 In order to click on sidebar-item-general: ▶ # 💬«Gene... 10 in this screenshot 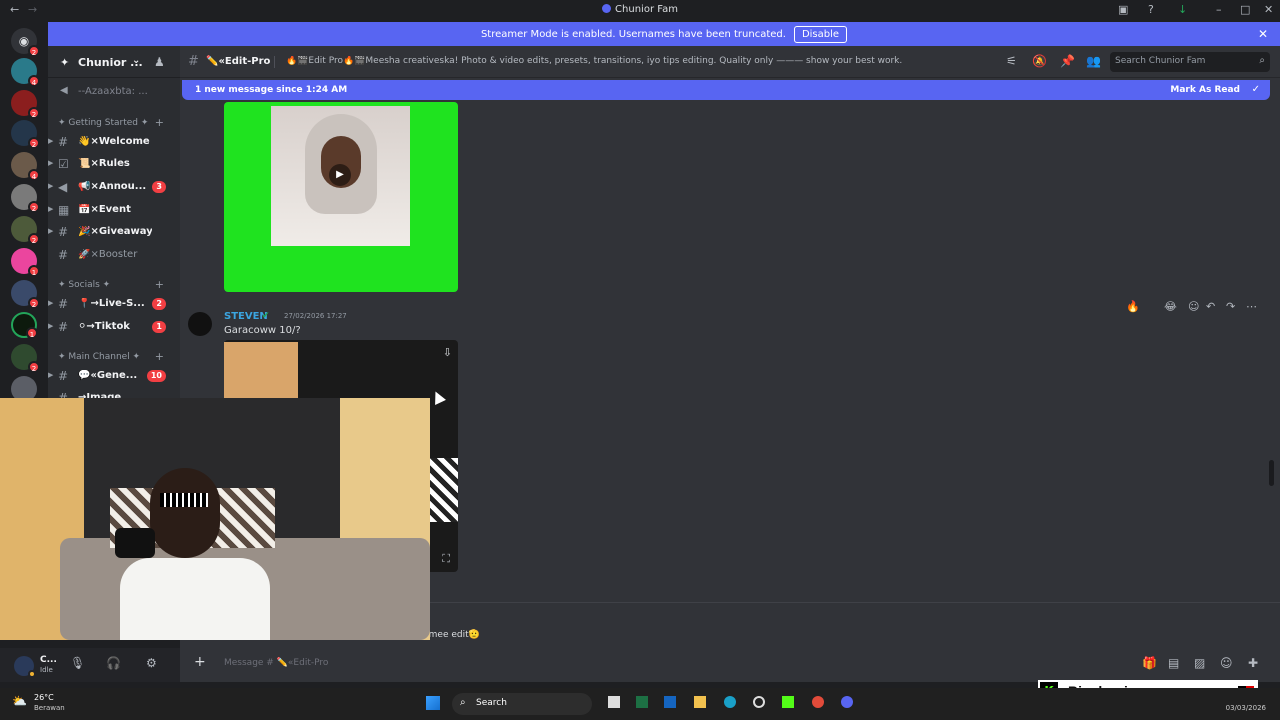, I will do `click(114, 376)`.